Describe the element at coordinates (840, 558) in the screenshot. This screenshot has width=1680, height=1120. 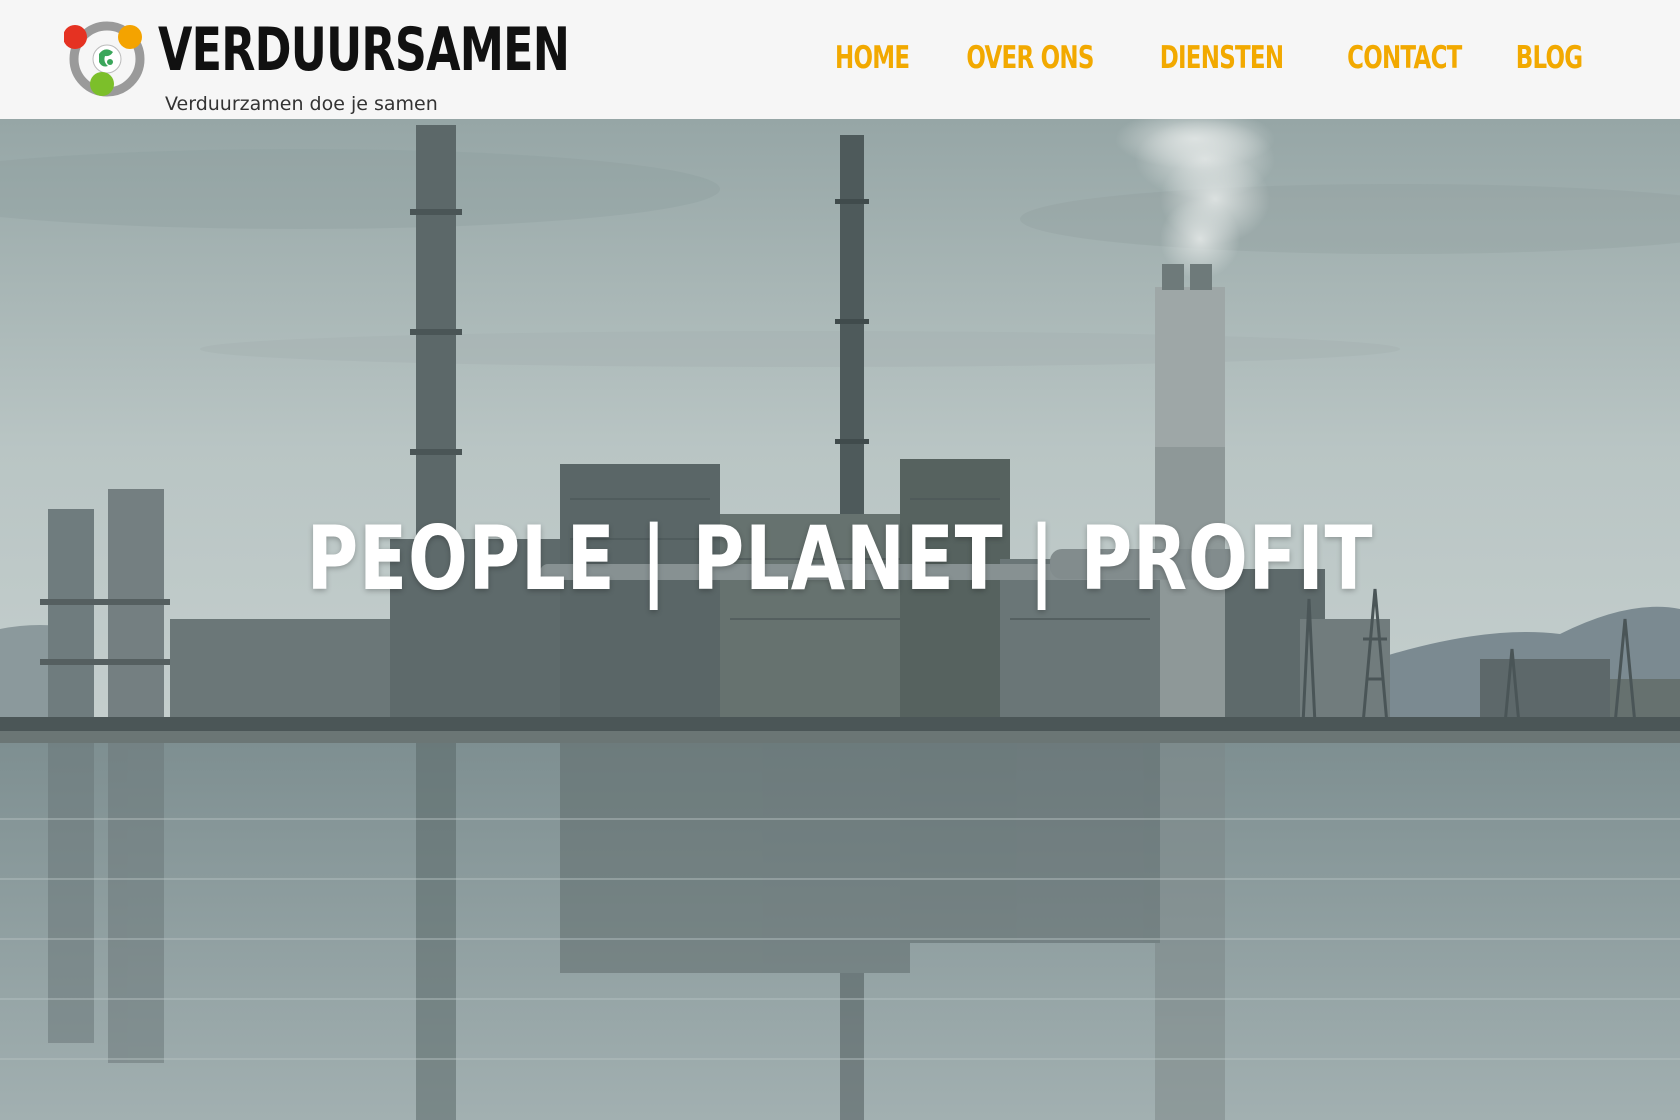
I see `hero-title: PEOPLE | PLANET | PROFIT` at that location.